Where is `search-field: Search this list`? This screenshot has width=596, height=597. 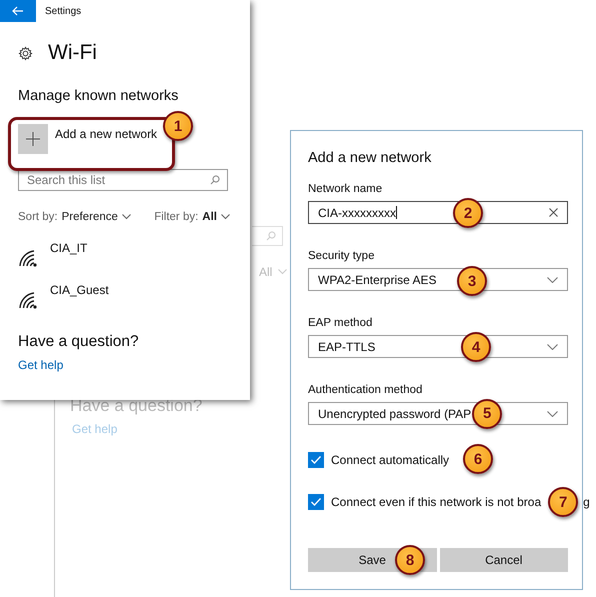
search-field: Search this list is located at coordinates (123, 180).